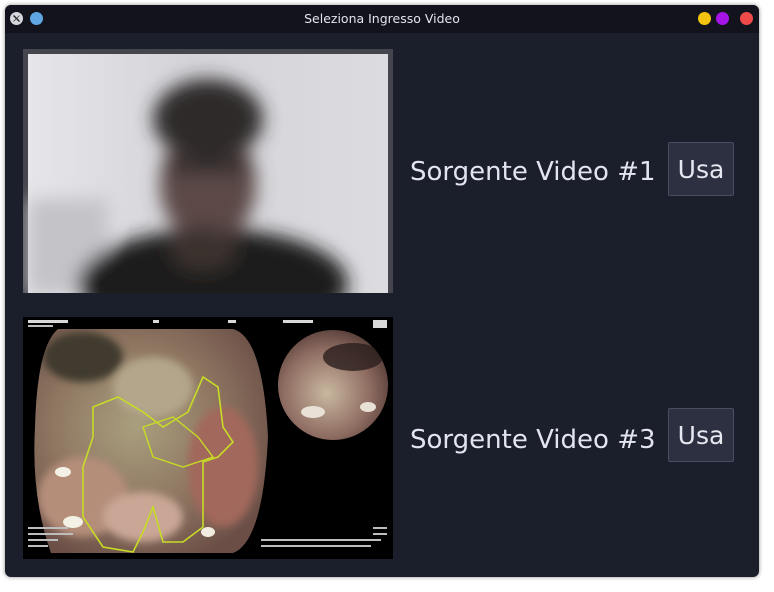 The height and width of the screenshot is (592, 774). I want to click on source-label: Sorgente Video #3, so click(533, 440).